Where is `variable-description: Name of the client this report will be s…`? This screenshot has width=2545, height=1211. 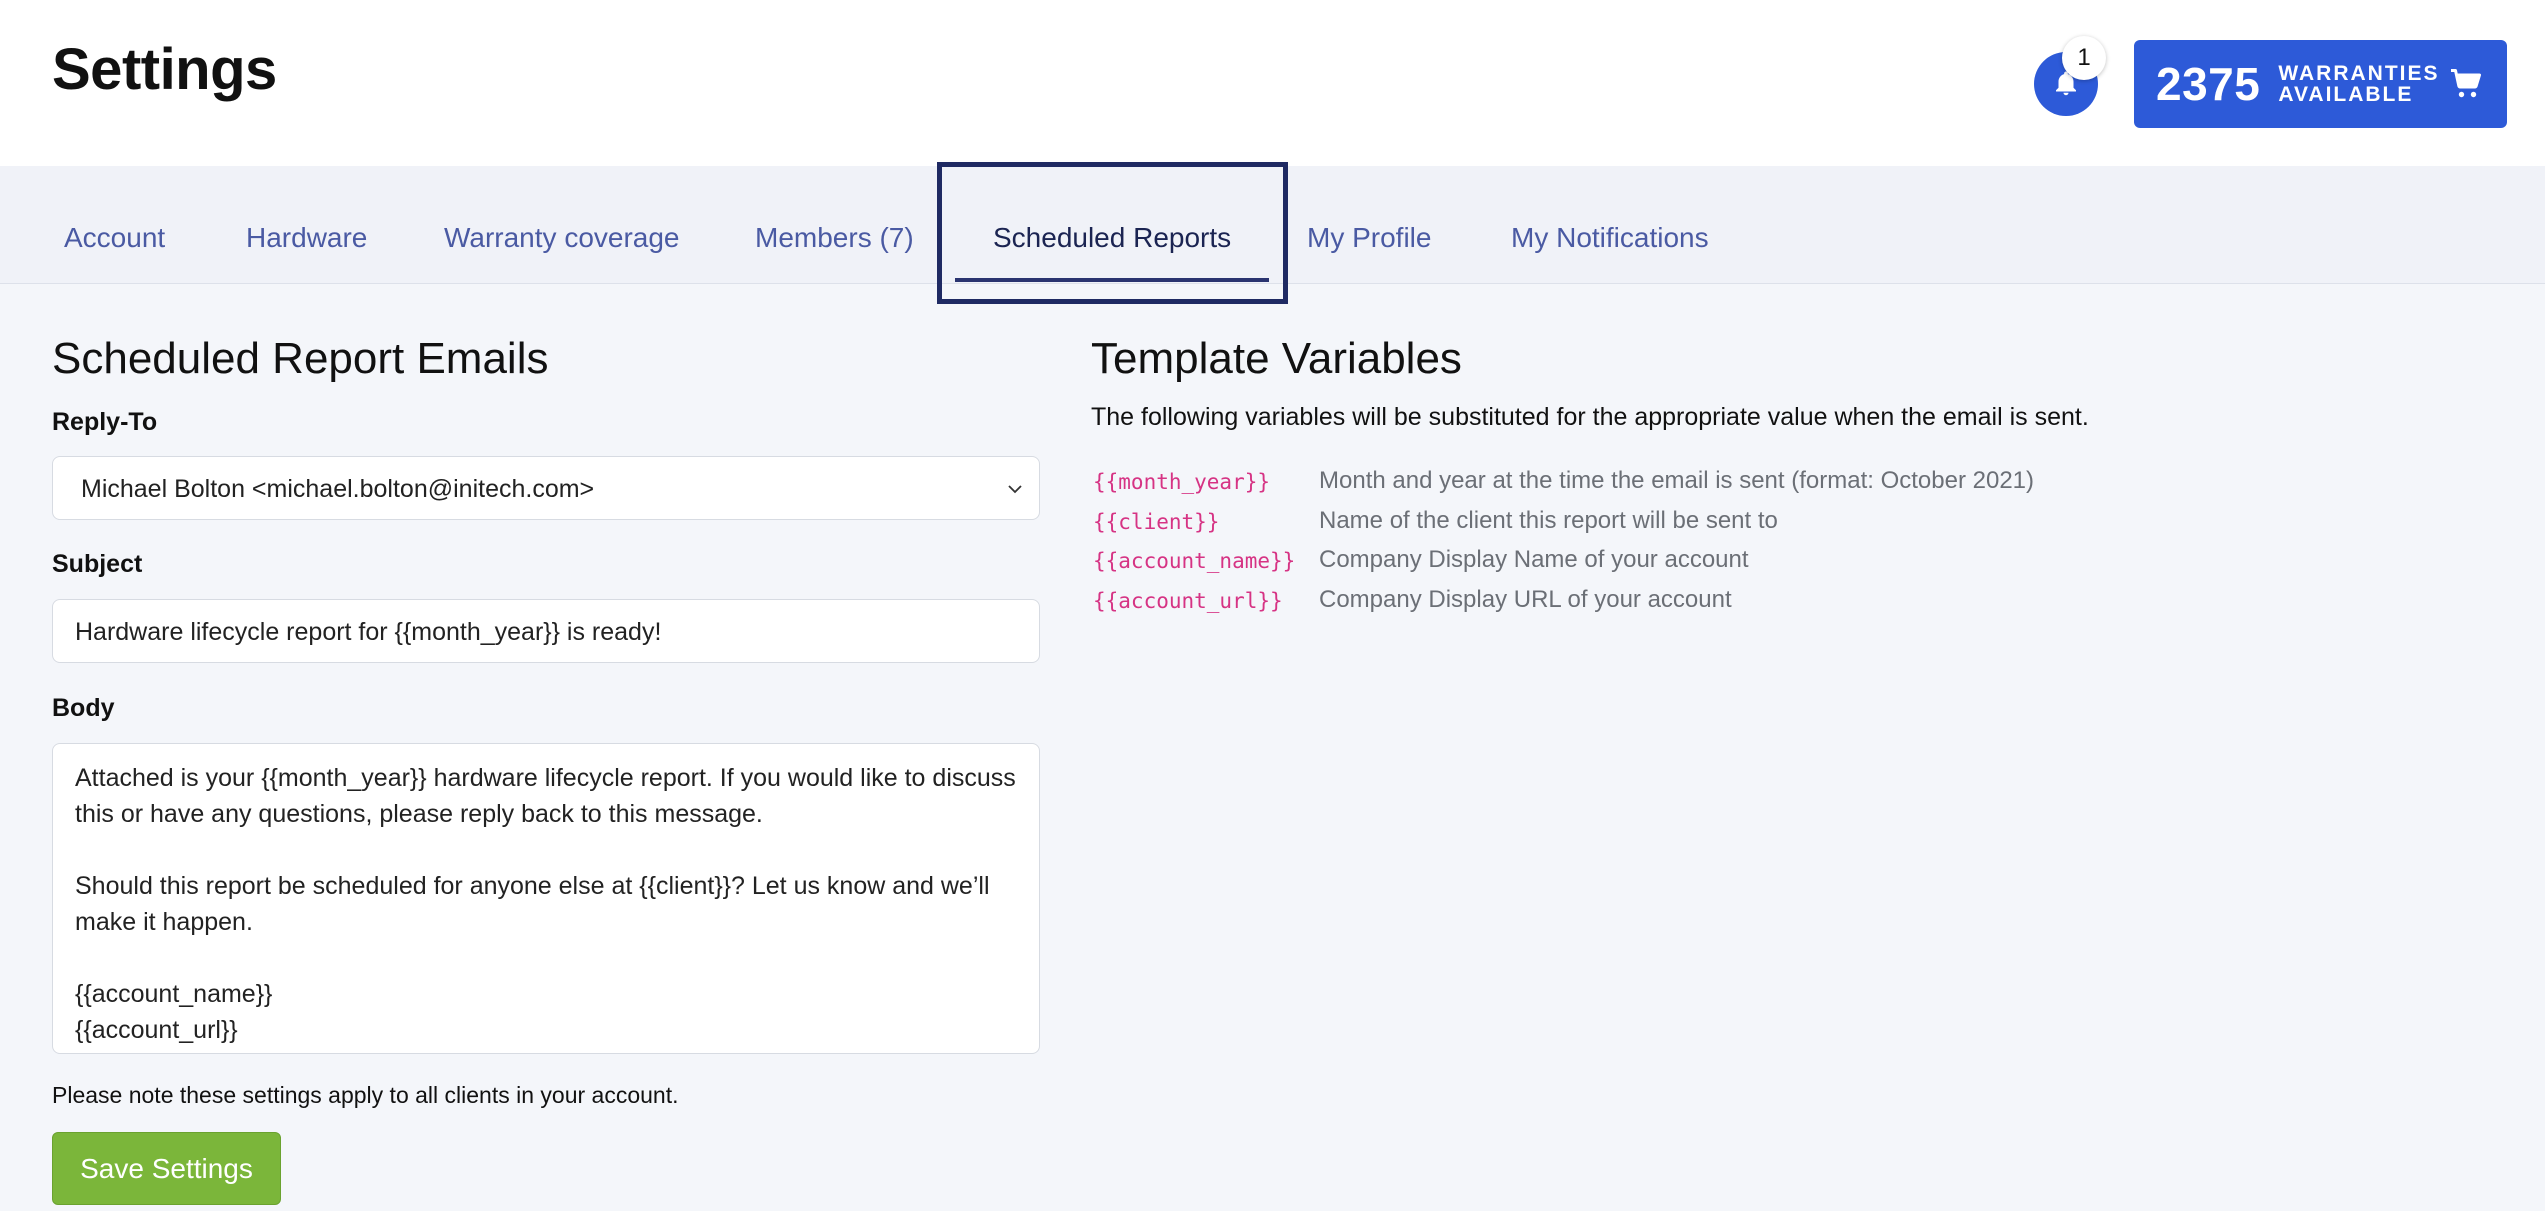
variable-description: Name of the client this report will be s… is located at coordinates (1548, 520).